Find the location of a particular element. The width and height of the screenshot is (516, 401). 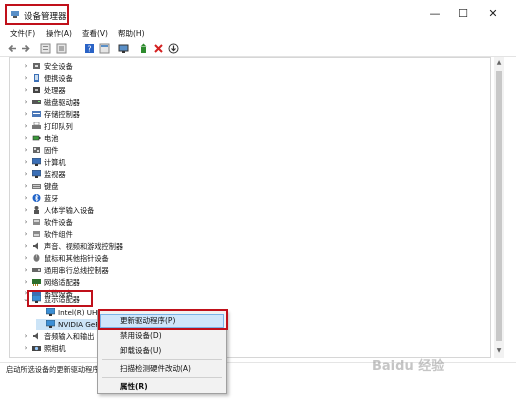

menu-uninstall-device: 卸载设备(U) is located at coordinates (140, 350).